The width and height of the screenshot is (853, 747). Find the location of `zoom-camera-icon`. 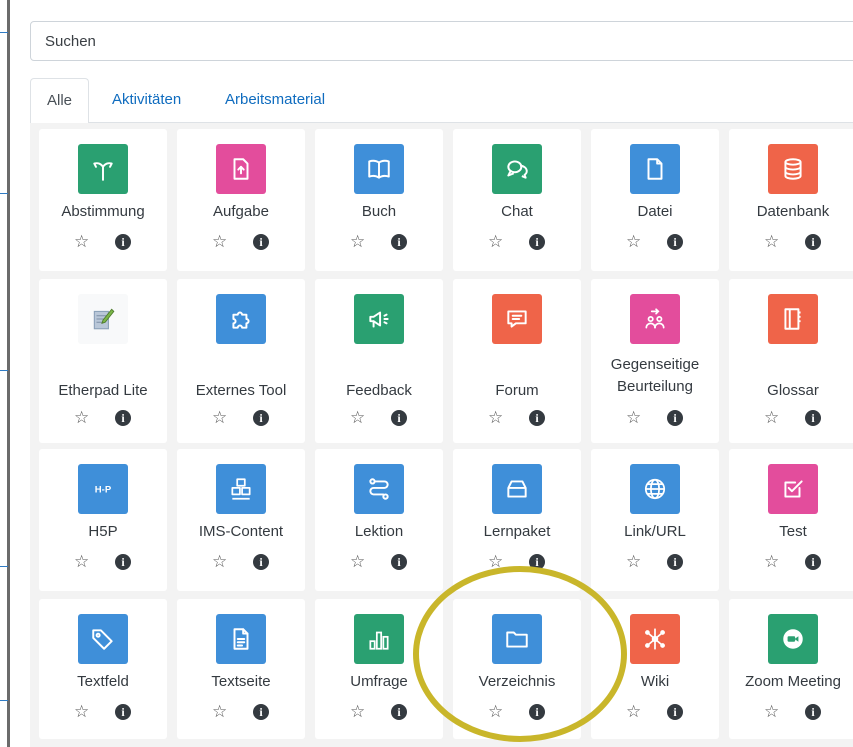

zoom-camera-icon is located at coordinates (793, 639).